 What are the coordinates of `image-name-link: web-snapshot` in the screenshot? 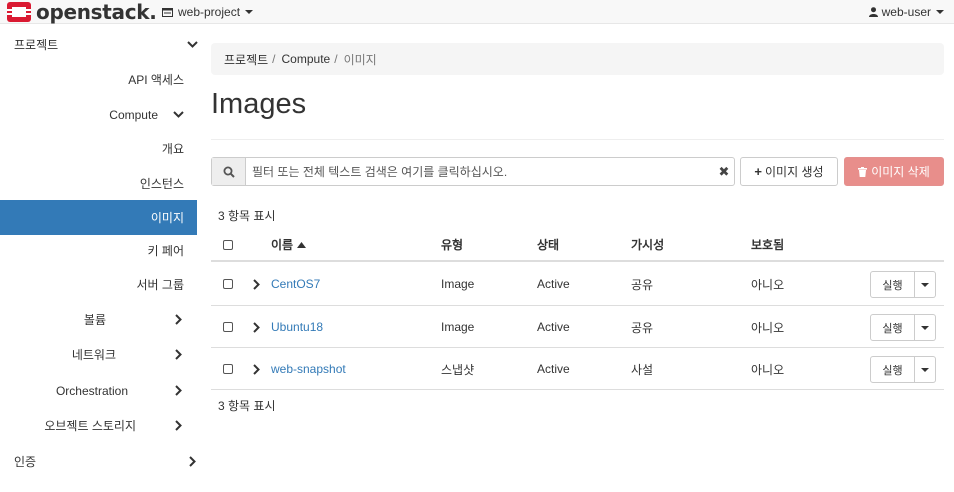 It's located at (308, 369).